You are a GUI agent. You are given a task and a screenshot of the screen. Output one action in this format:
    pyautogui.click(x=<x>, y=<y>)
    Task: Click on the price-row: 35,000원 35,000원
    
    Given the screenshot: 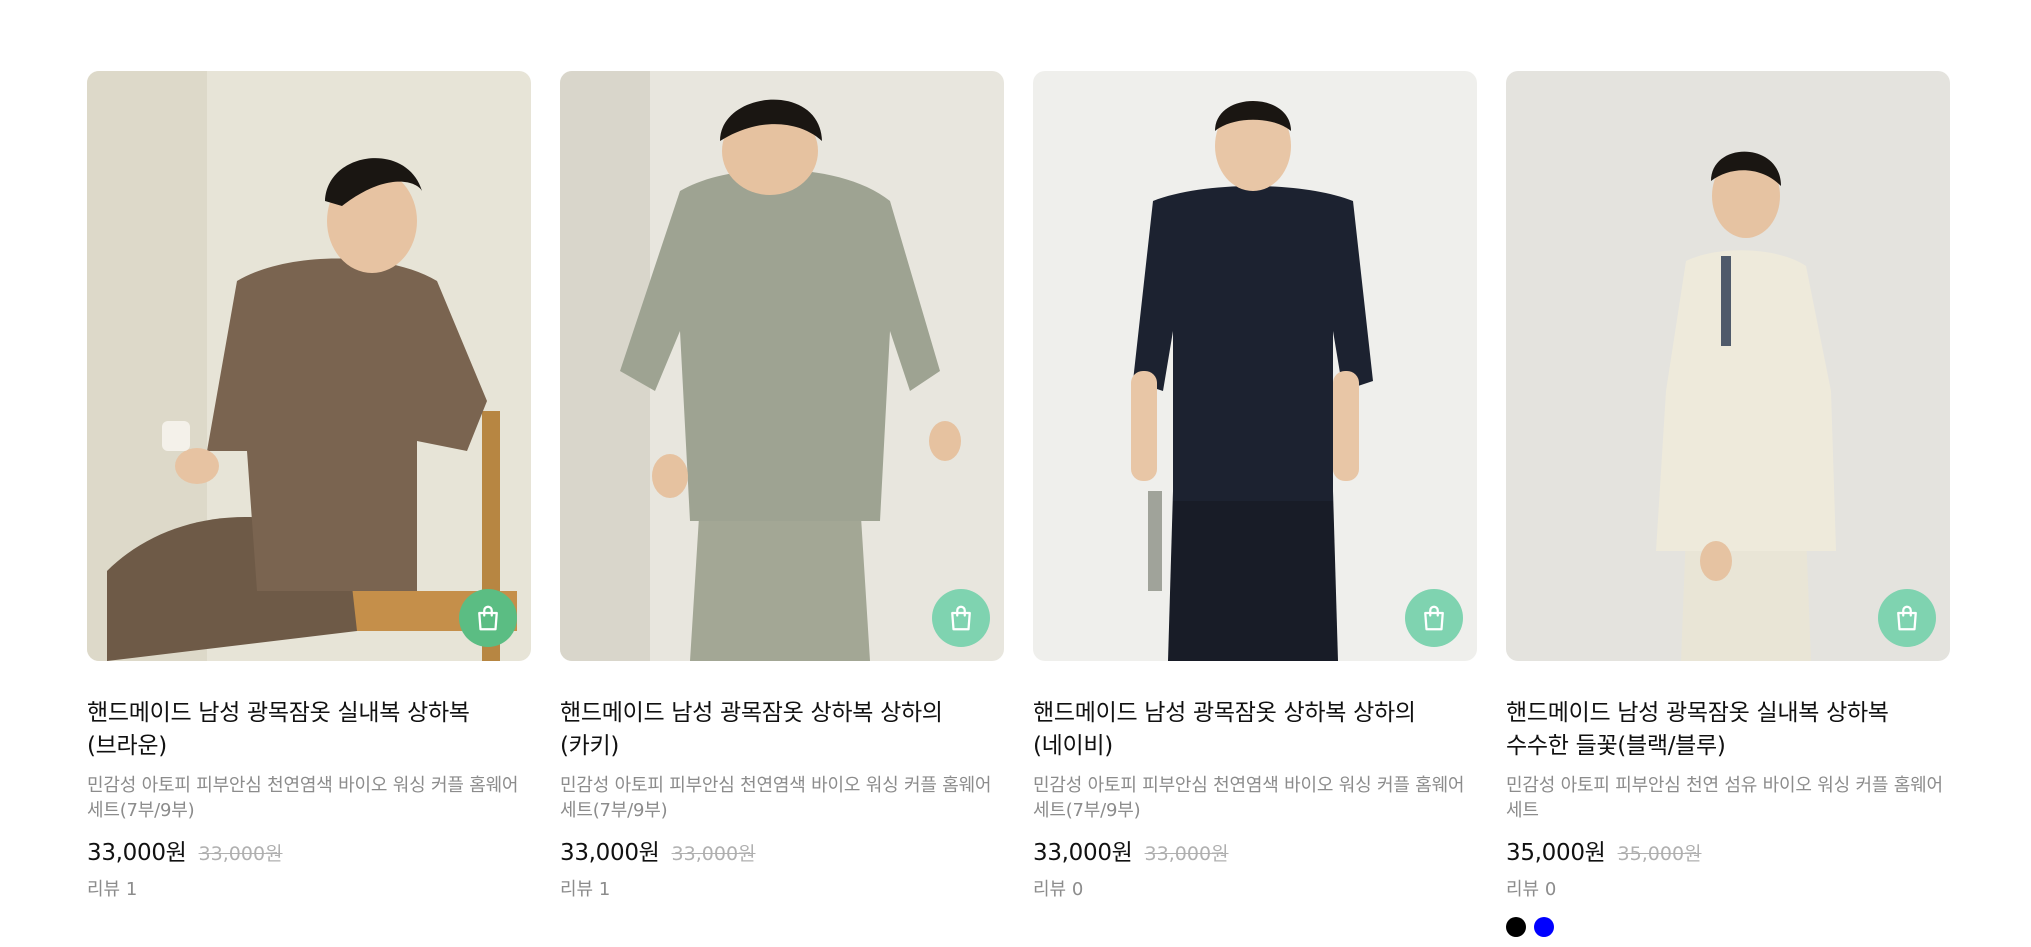 What is the action you would take?
    pyautogui.click(x=1728, y=850)
    